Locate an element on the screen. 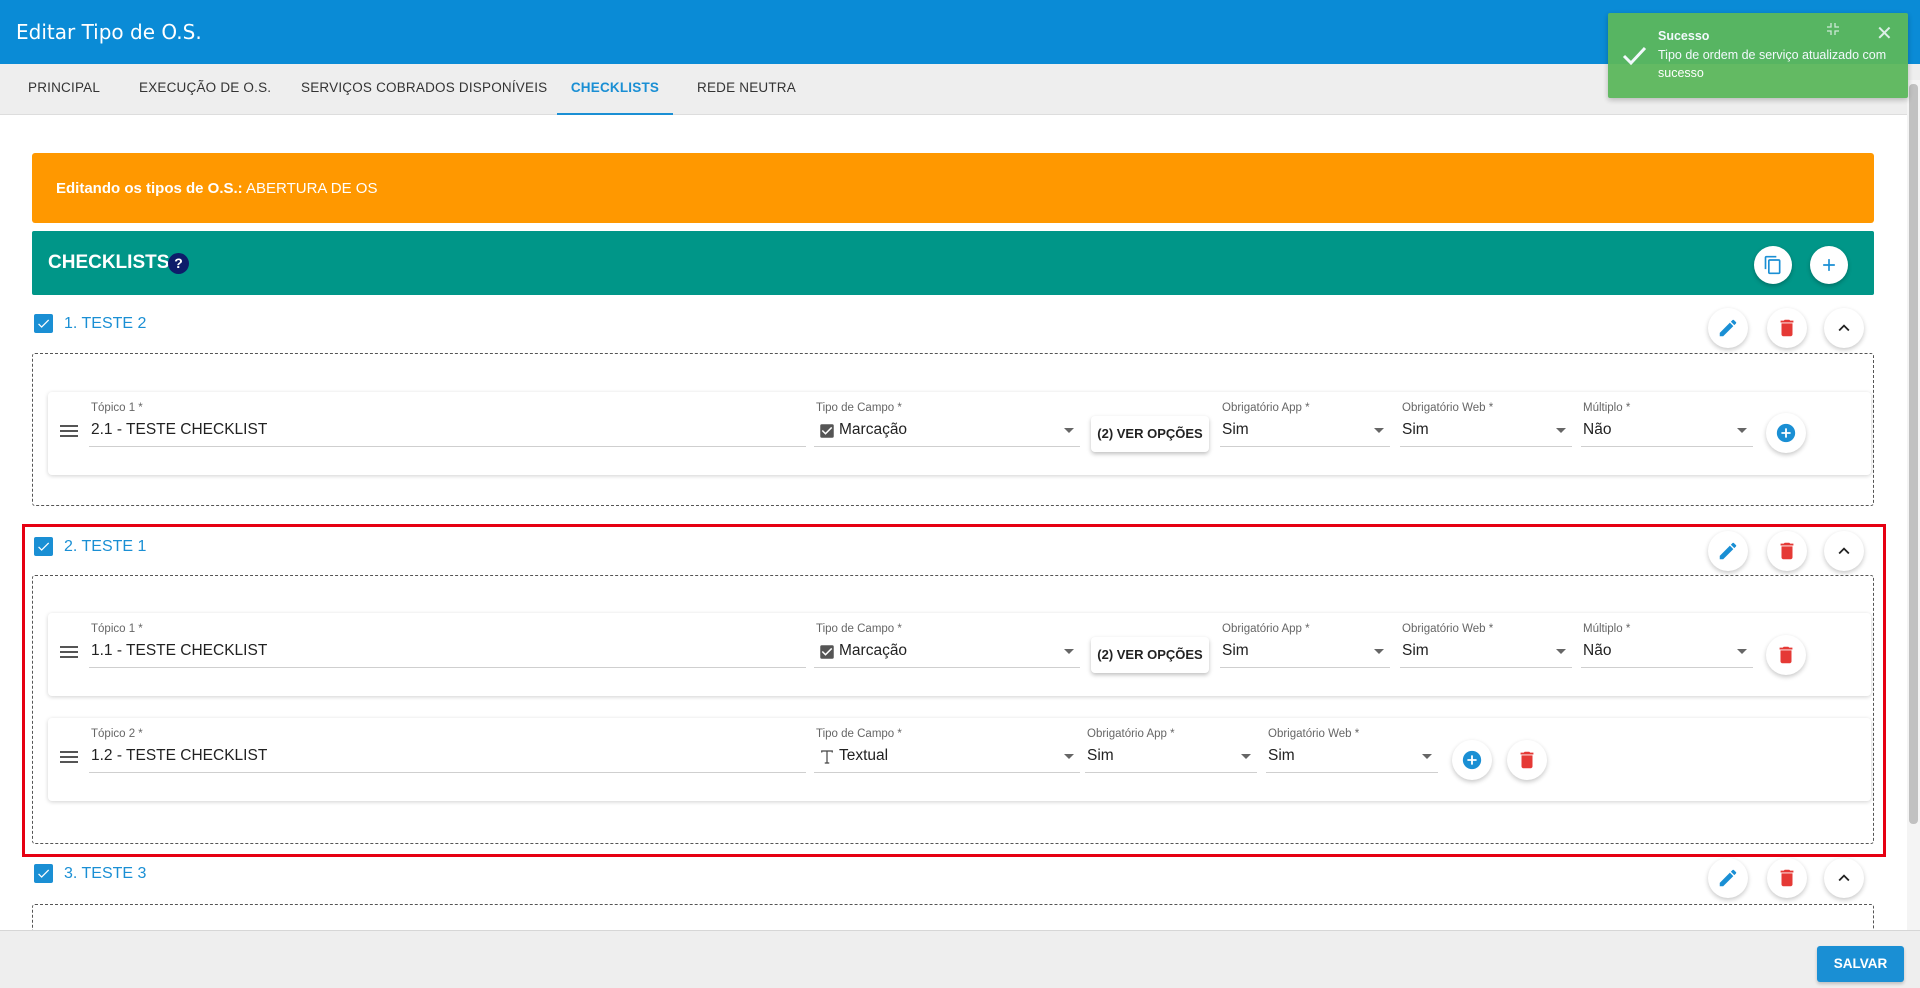  checklists-header: CHECKLISTS ? is located at coordinates (953, 263).